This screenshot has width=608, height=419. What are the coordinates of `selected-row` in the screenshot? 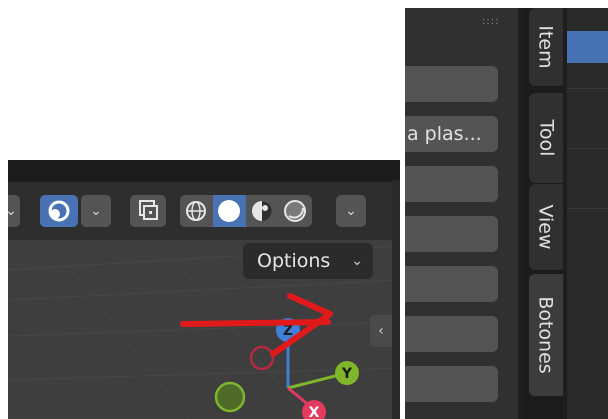 It's located at (587, 47).